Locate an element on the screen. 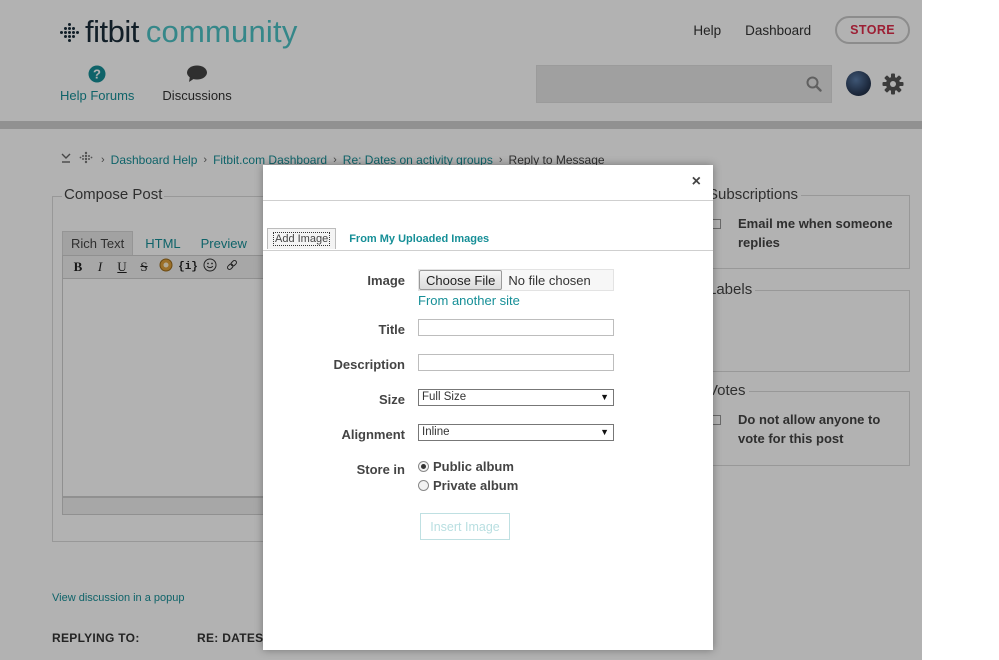  tab-uploaded-images: From My Uploaded Images is located at coordinates (419, 239).